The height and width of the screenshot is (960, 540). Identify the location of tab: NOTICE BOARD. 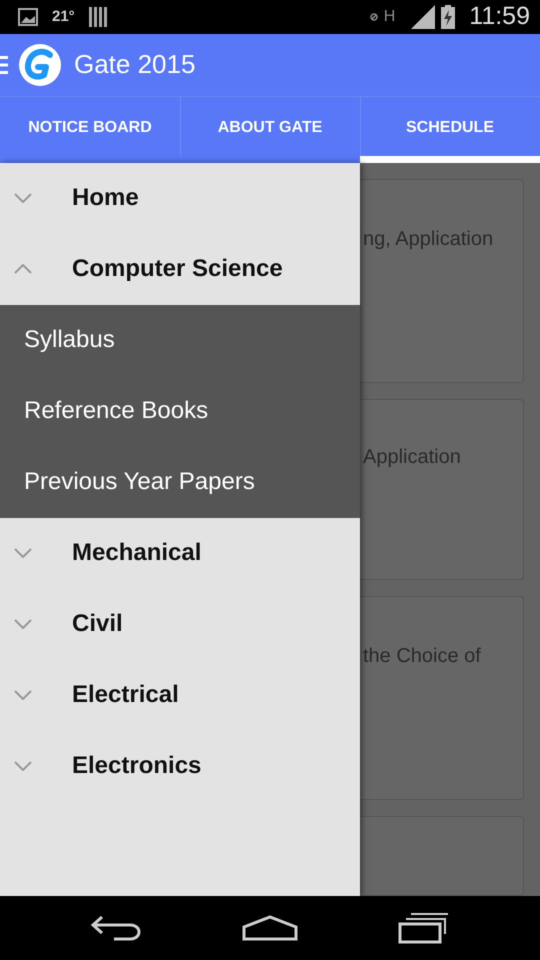
(90, 129).